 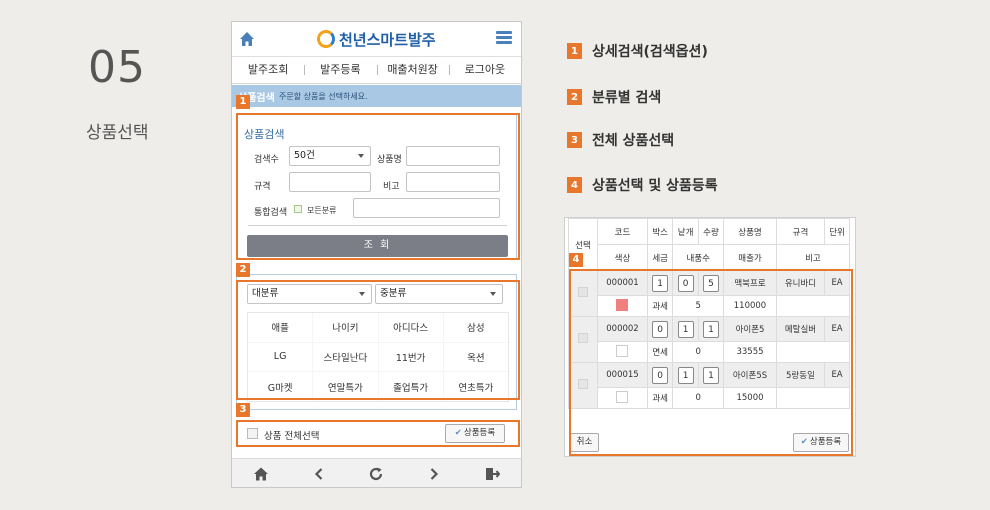 What do you see at coordinates (243, 270) in the screenshot?
I see `callout-number-2: 2` at bounding box center [243, 270].